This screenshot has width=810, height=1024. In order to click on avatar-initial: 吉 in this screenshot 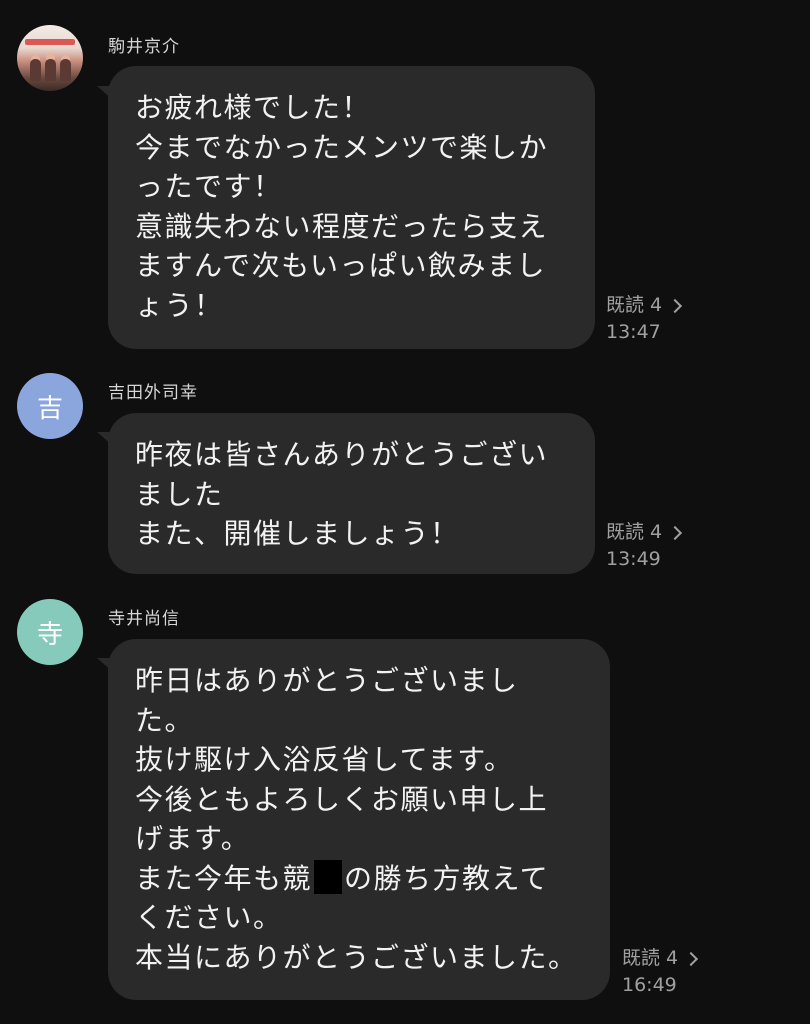, I will do `click(49, 408)`.